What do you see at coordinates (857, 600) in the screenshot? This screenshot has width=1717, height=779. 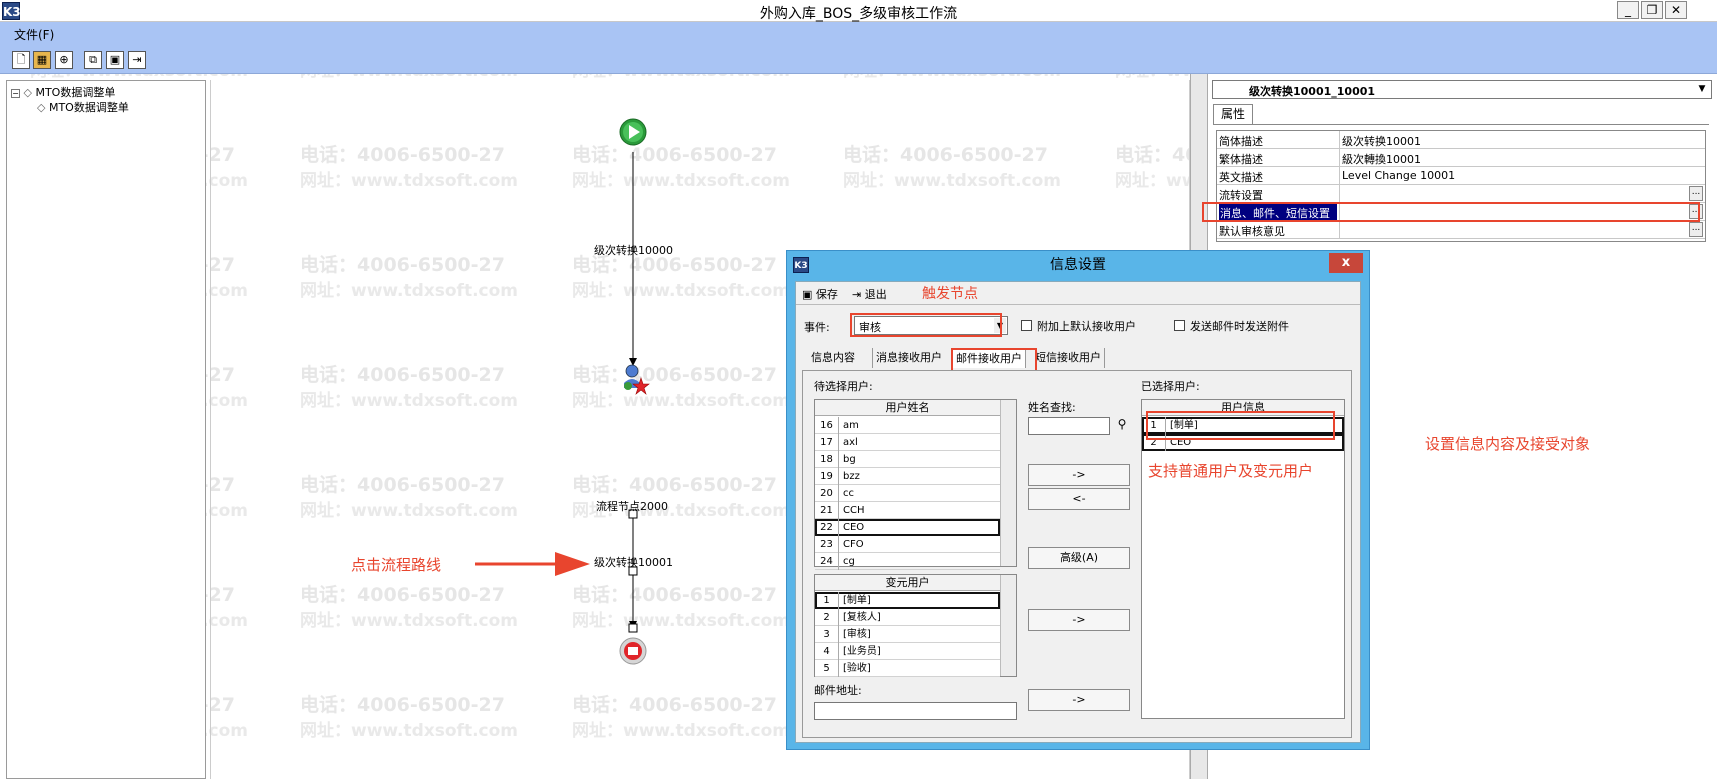 I see `row-value: [制单]` at bounding box center [857, 600].